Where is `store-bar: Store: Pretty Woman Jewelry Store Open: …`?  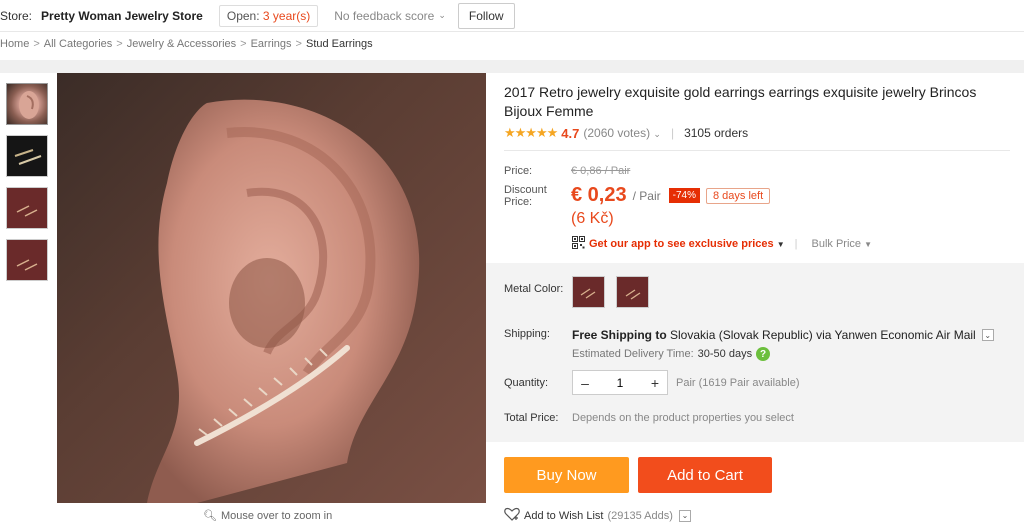 store-bar: Store: Pretty Woman Jewelry Store Open: … is located at coordinates (512, 16).